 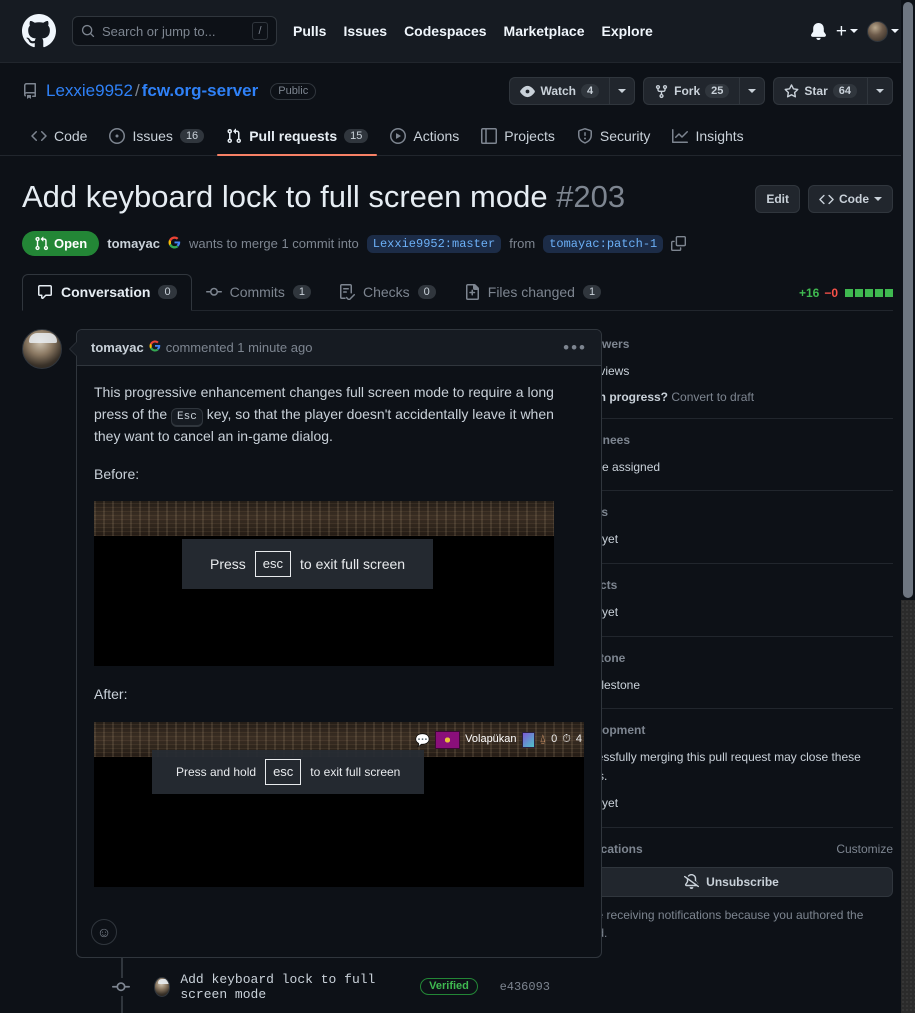 What do you see at coordinates (30, 91) in the screenshot?
I see `repo-icon` at bounding box center [30, 91].